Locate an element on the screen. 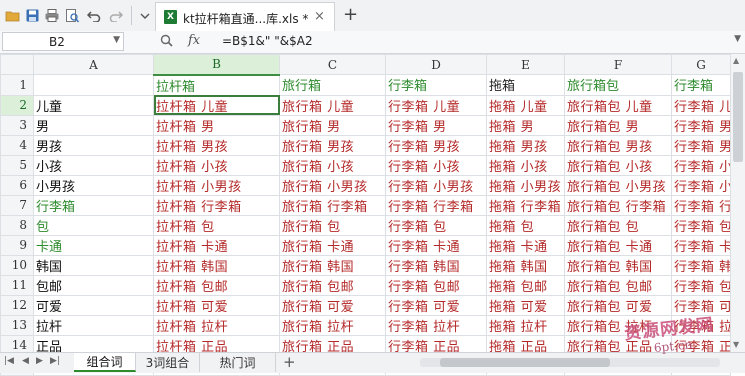  cell: 行李箱 小孩 is located at coordinates (436, 165).